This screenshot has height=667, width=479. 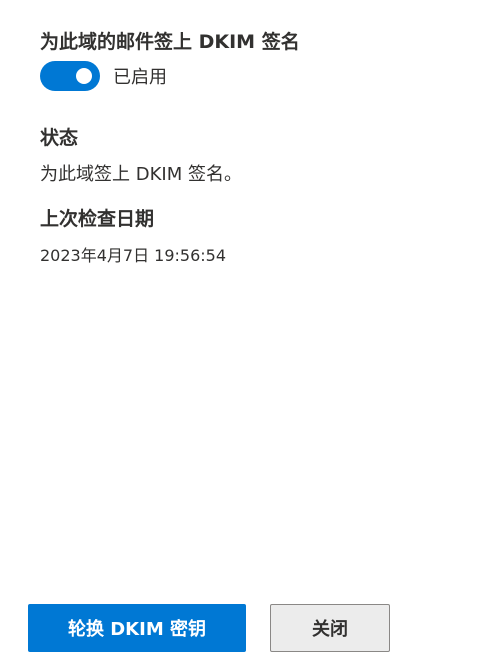 I want to click on rotate-dkim-keys-button: 轮换 DKIM 密钥, so click(x=137, y=628).